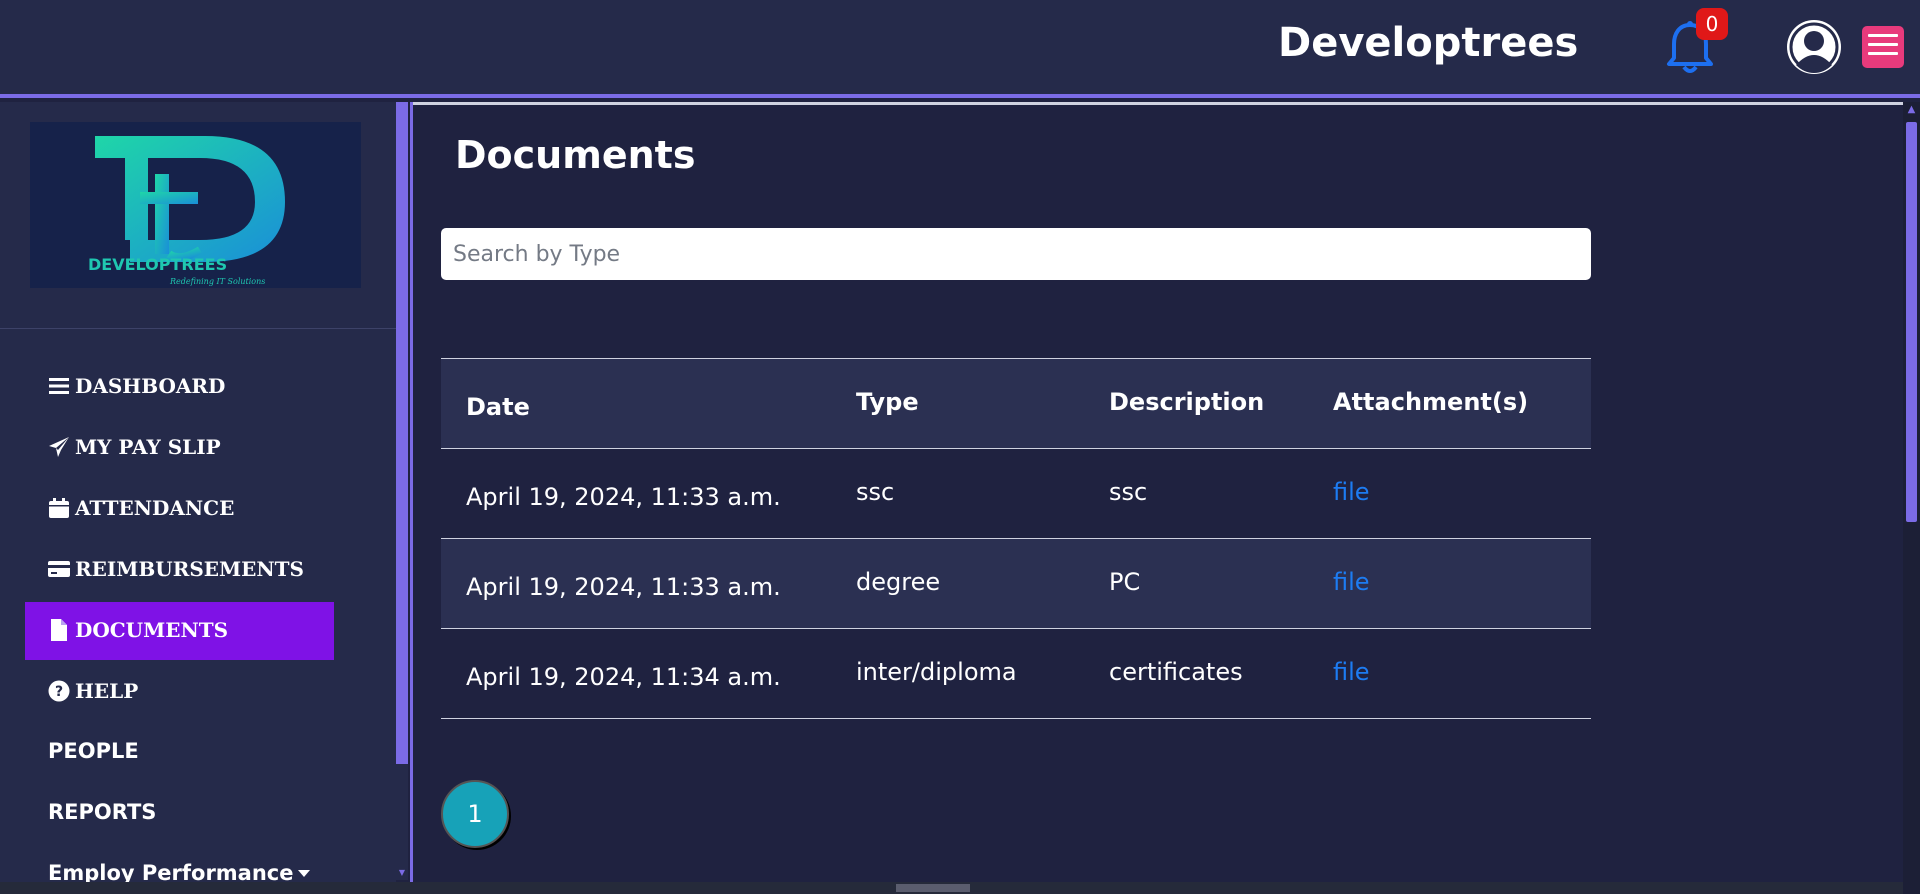 The width and height of the screenshot is (1920, 894). Describe the element at coordinates (1187, 402) in the screenshot. I see `column-header-description: Description` at that location.